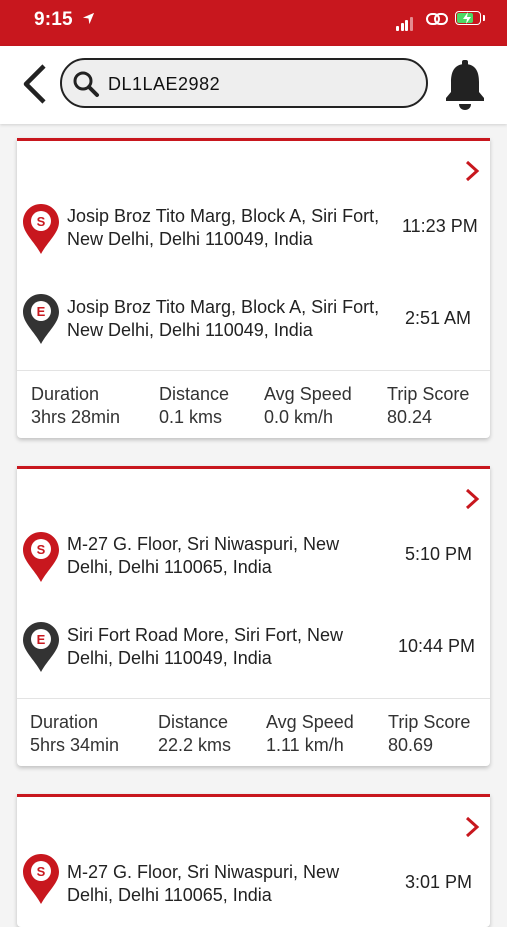  What do you see at coordinates (34, 84) in the screenshot?
I see `back-chevron-icon` at bounding box center [34, 84].